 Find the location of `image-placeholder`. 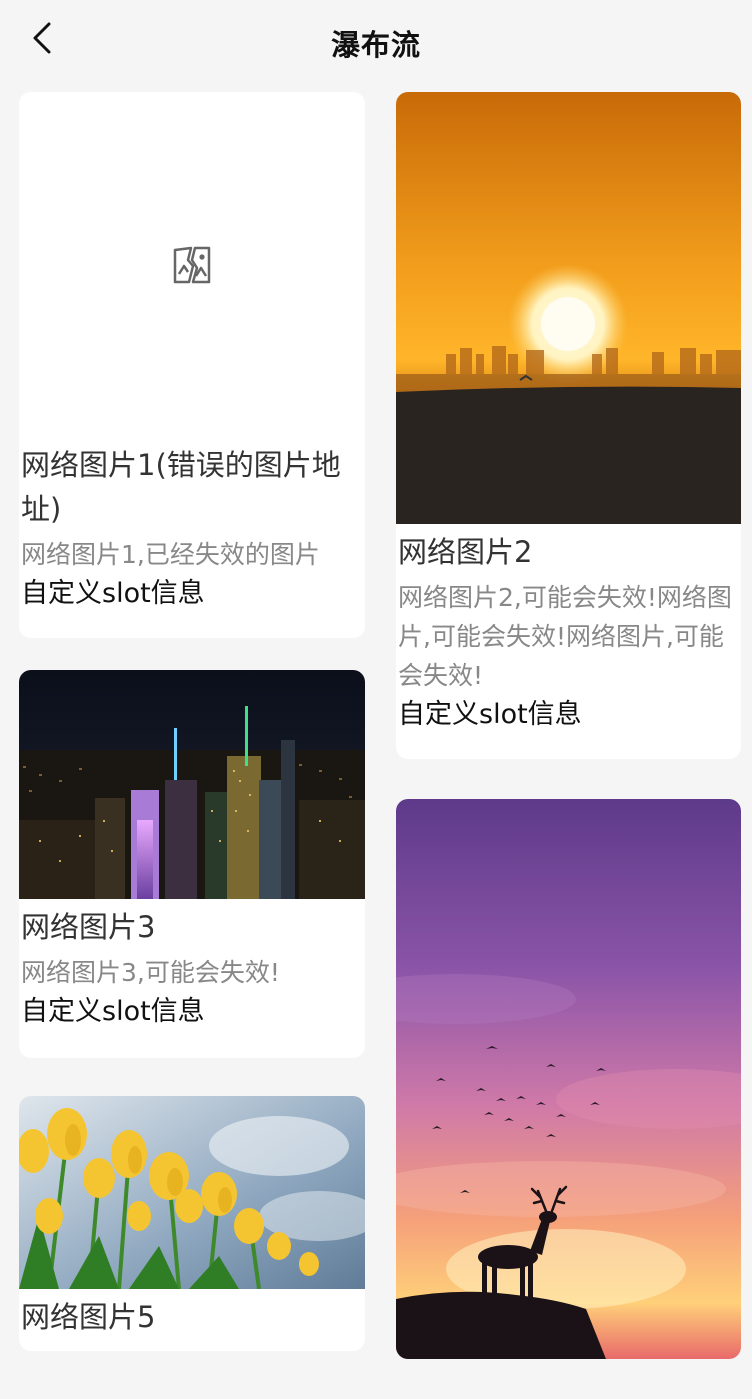

image-placeholder is located at coordinates (192, 264).